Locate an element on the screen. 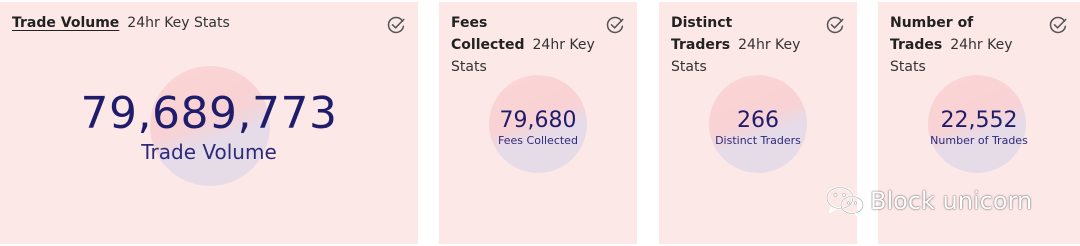  stat-label: Trade Volume is located at coordinates (209, 152).